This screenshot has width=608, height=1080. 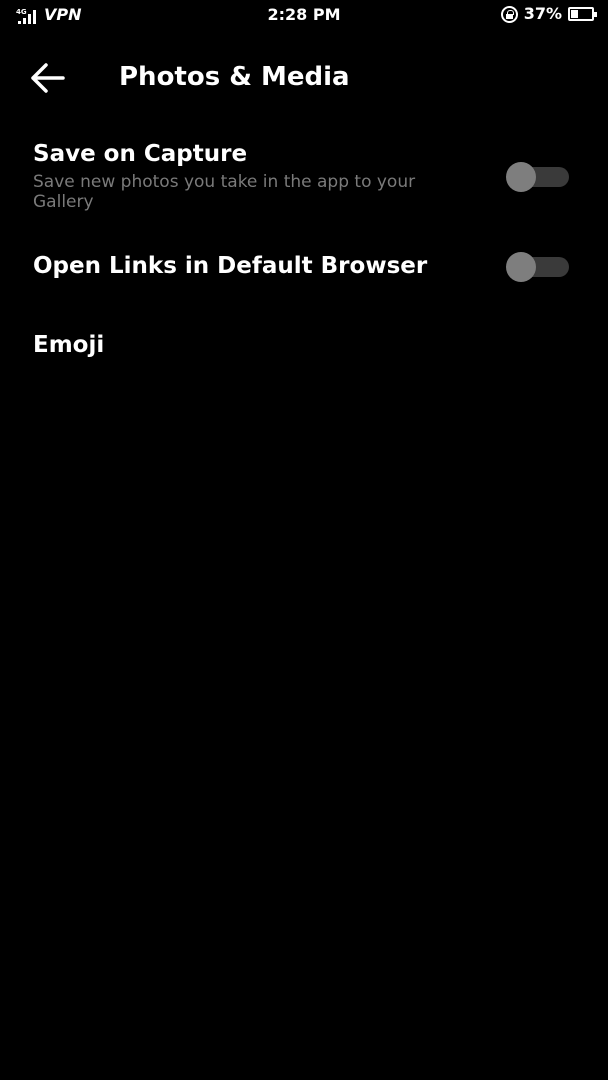 I want to click on open-links-toggle, so click(x=537, y=266).